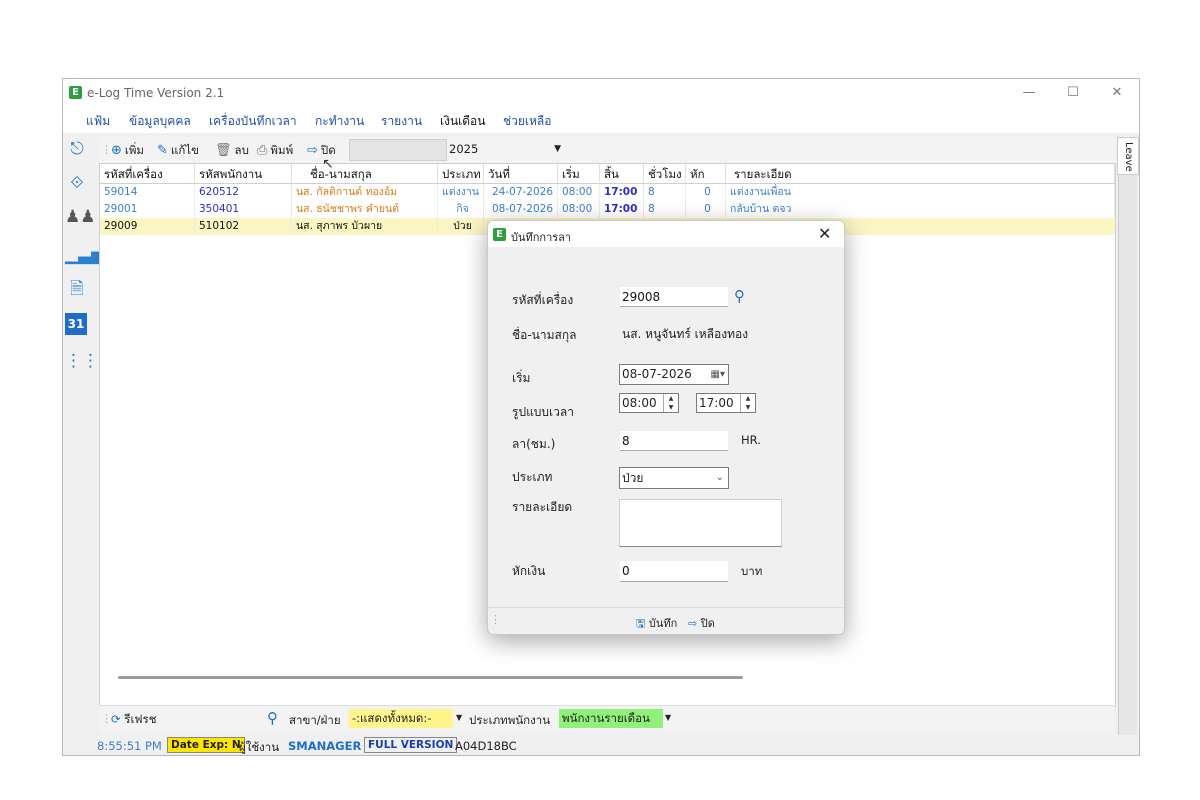 This screenshot has width=1200, height=800. I want to click on settings-sliders-icon: ⋮⋮, so click(82, 361).